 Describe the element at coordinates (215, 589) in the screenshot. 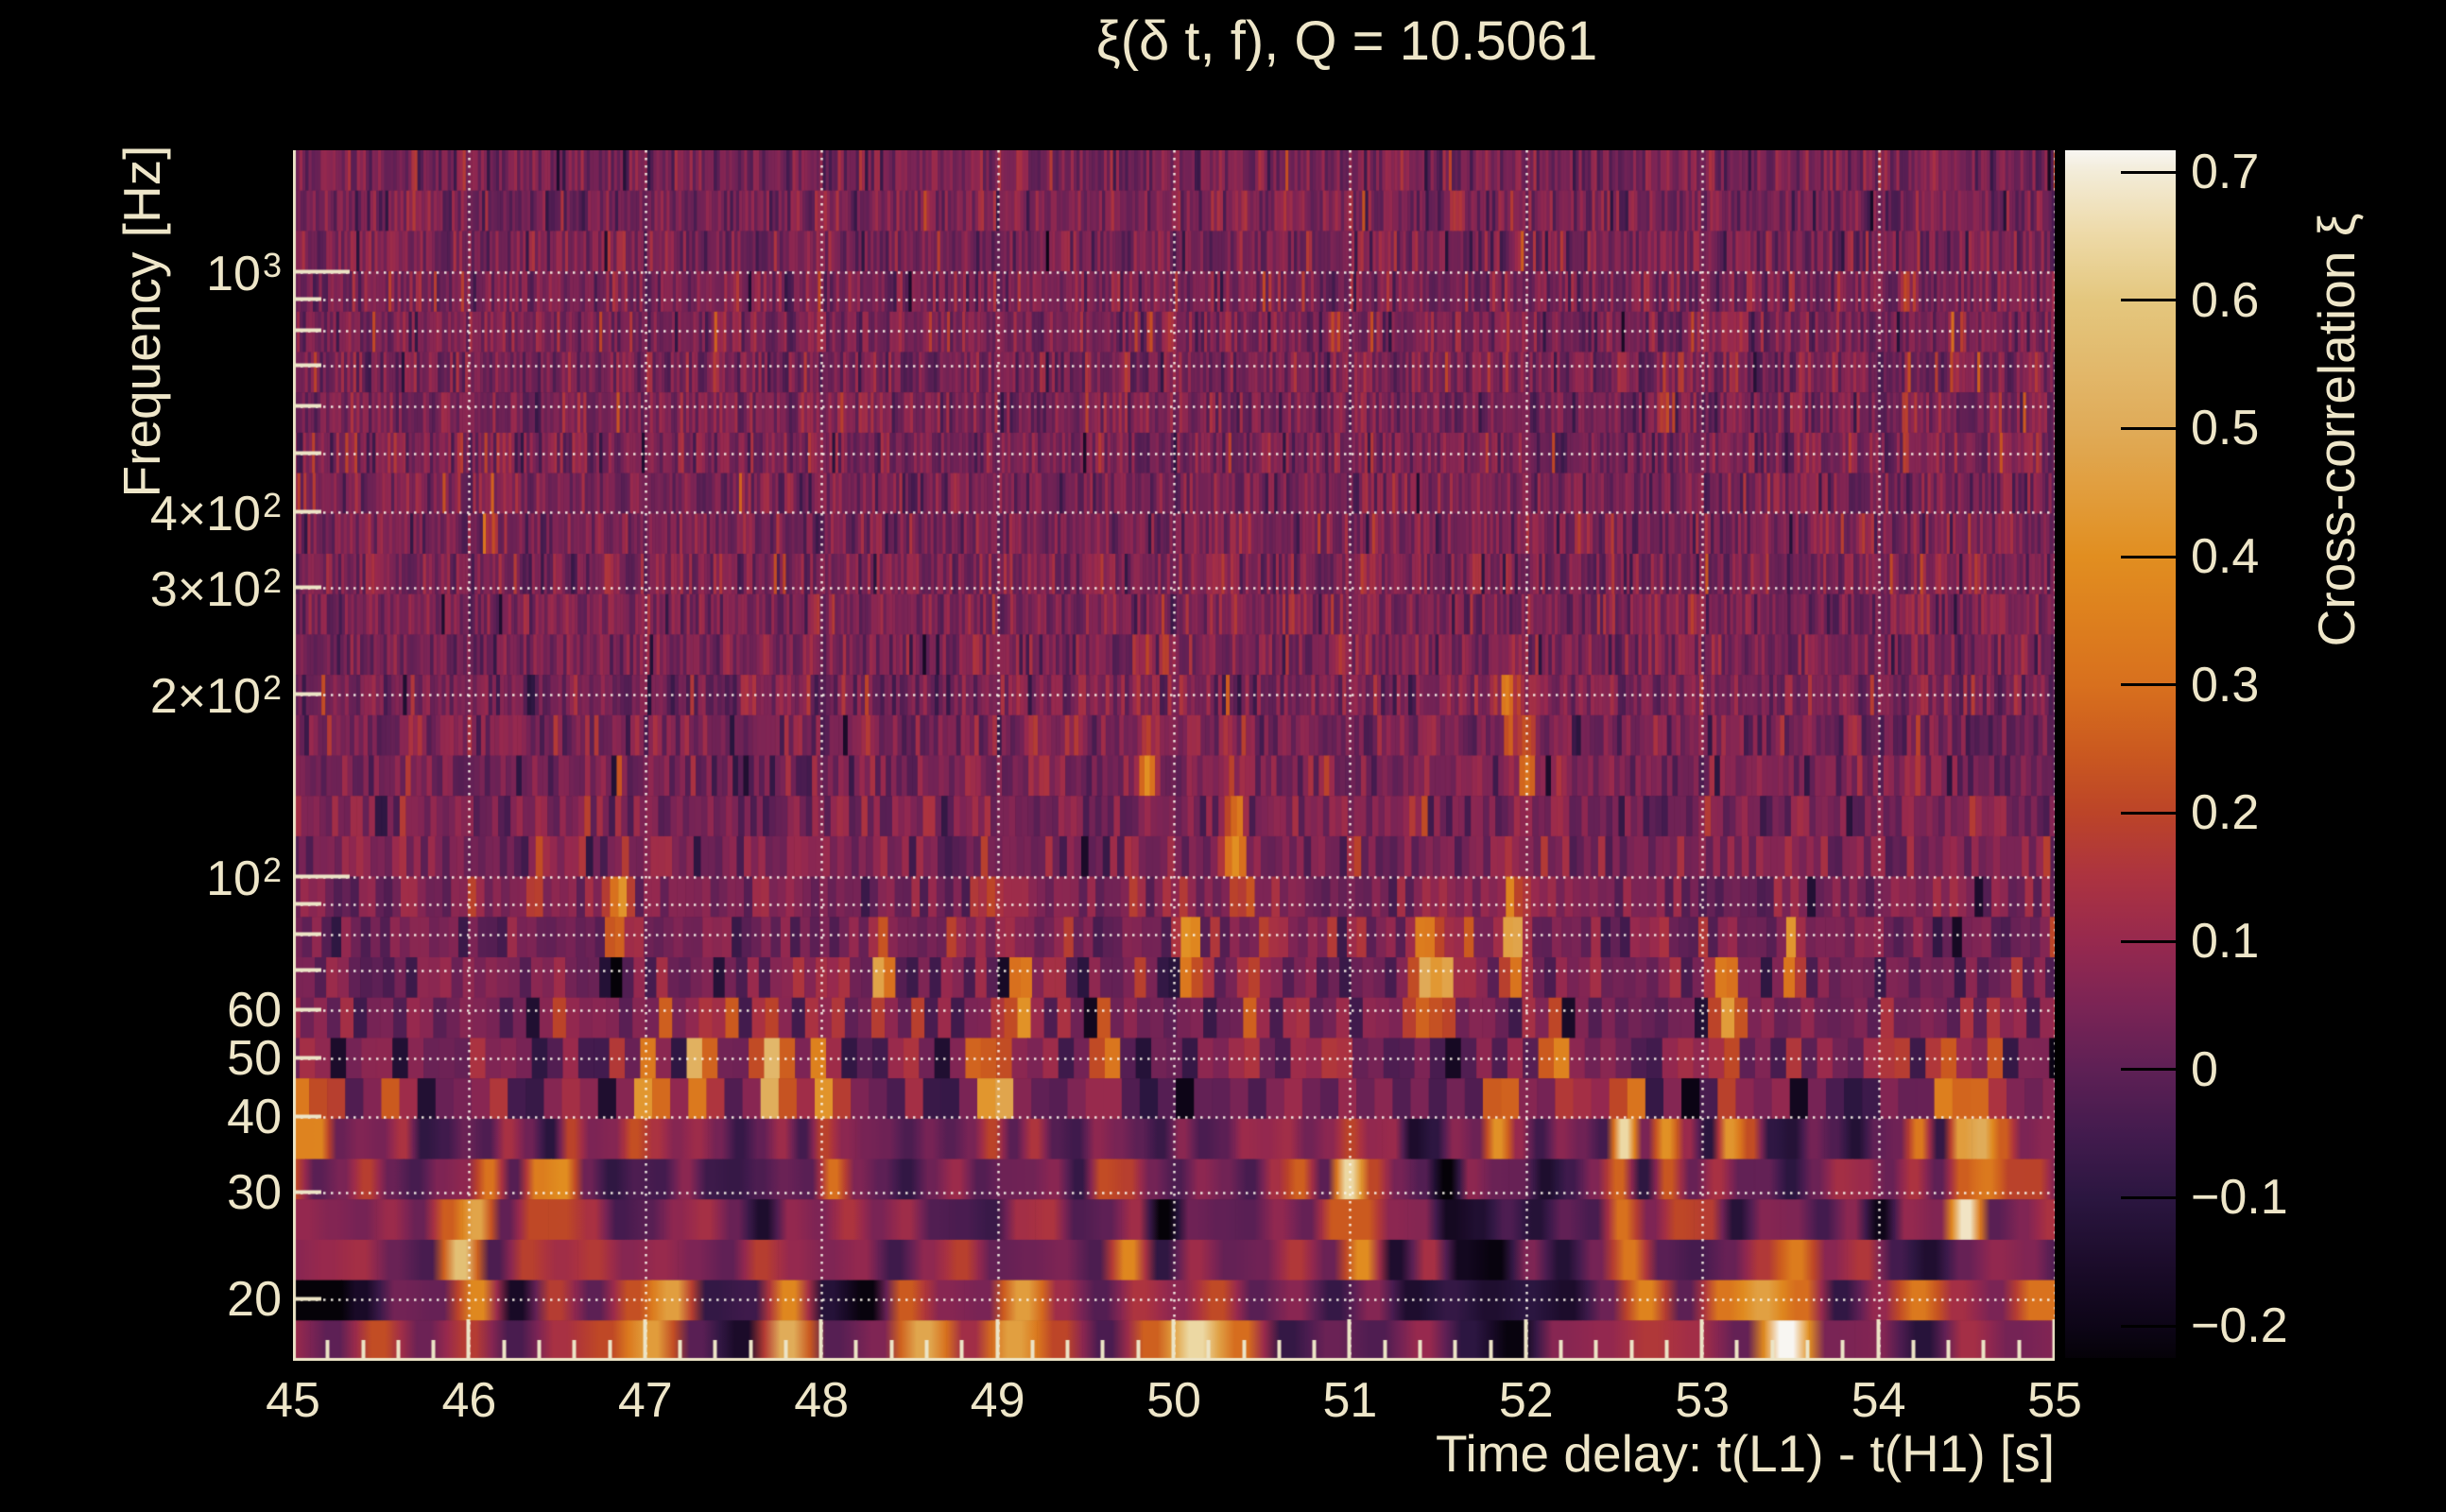

I see `y-tick-label: 3×102` at that location.